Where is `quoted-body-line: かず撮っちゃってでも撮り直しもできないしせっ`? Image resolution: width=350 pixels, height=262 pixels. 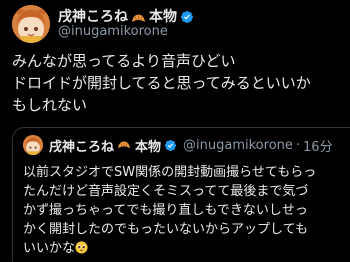
quoted-body-line: かず撮っちゃってでも撮り直しもできないしせっ is located at coordinates (165, 210).